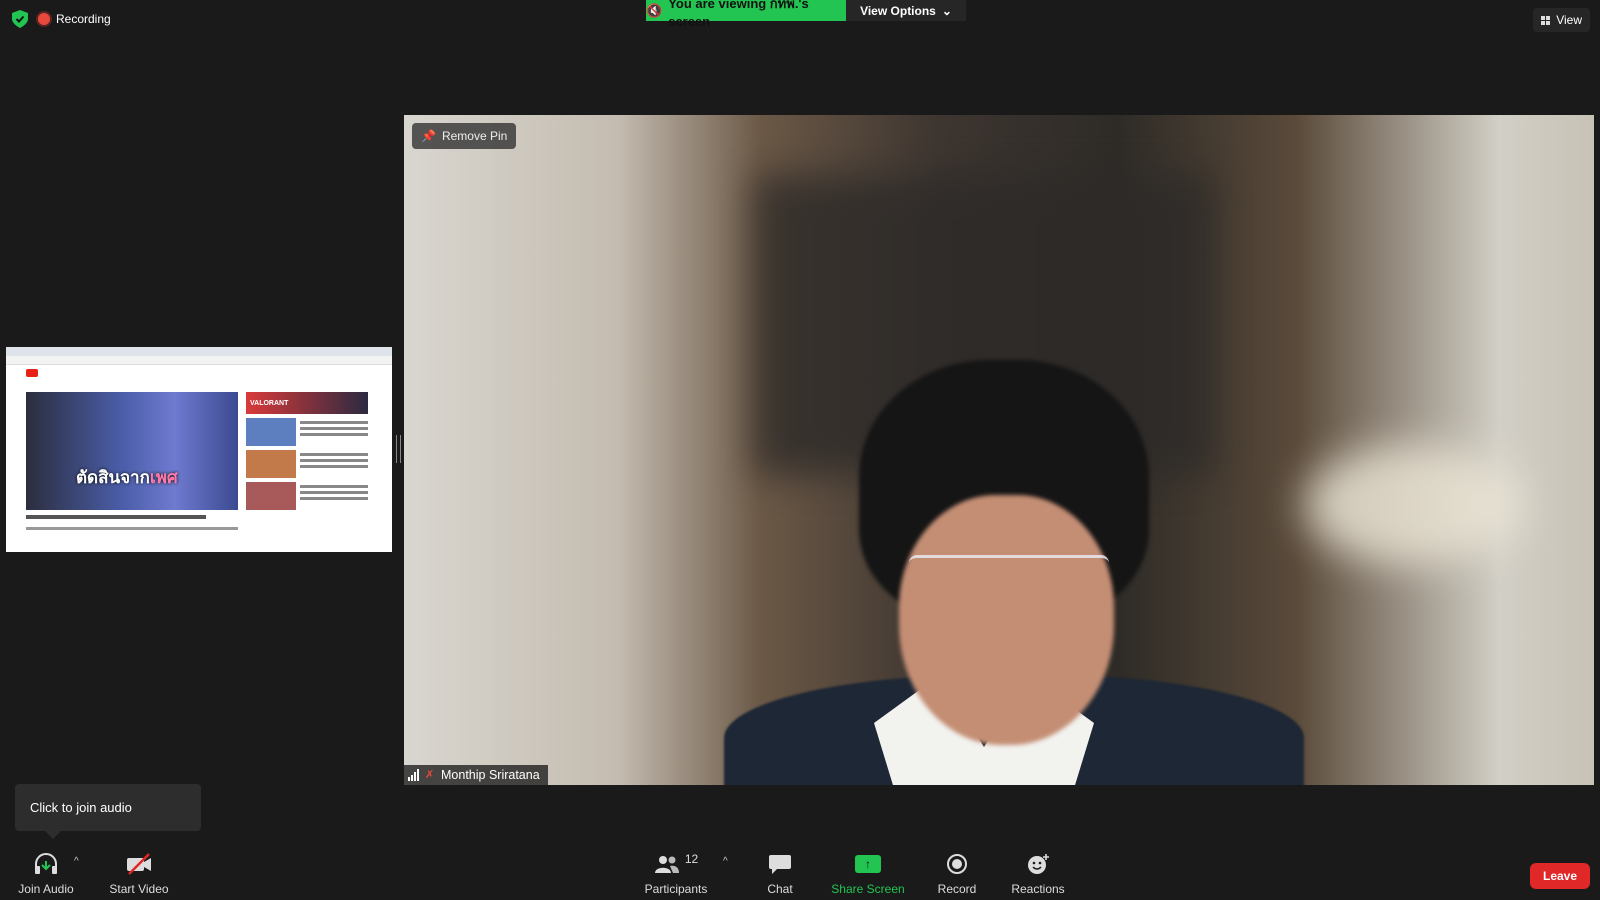 The height and width of the screenshot is (900, 1600). Describe the element at coordinates (946, 10) in the screenshot. I see `chevron-down-icon: ⌄` at that location.